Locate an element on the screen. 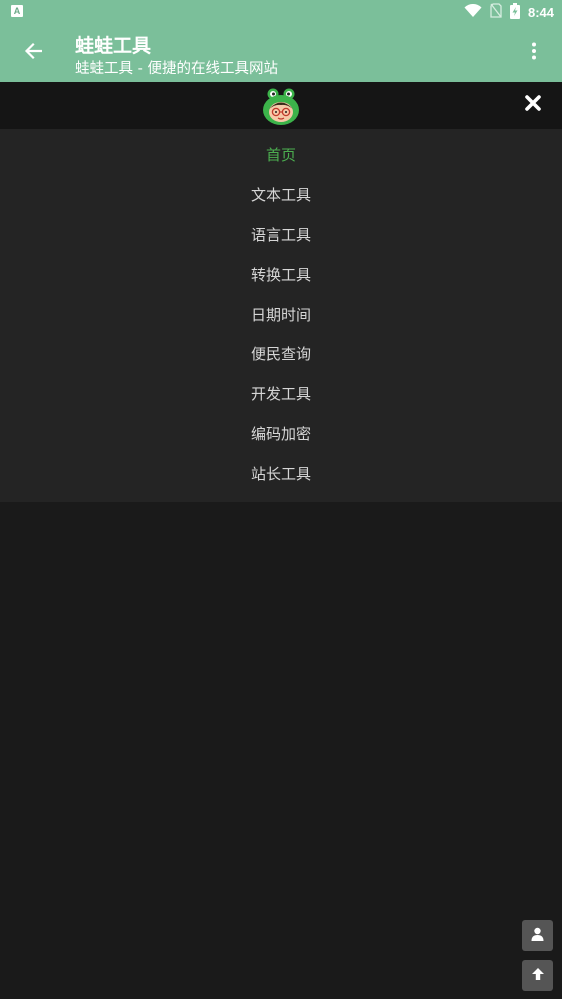 This screenshot has height=999, width=562. arrow-left-icon is located at coordinates (33, 53).